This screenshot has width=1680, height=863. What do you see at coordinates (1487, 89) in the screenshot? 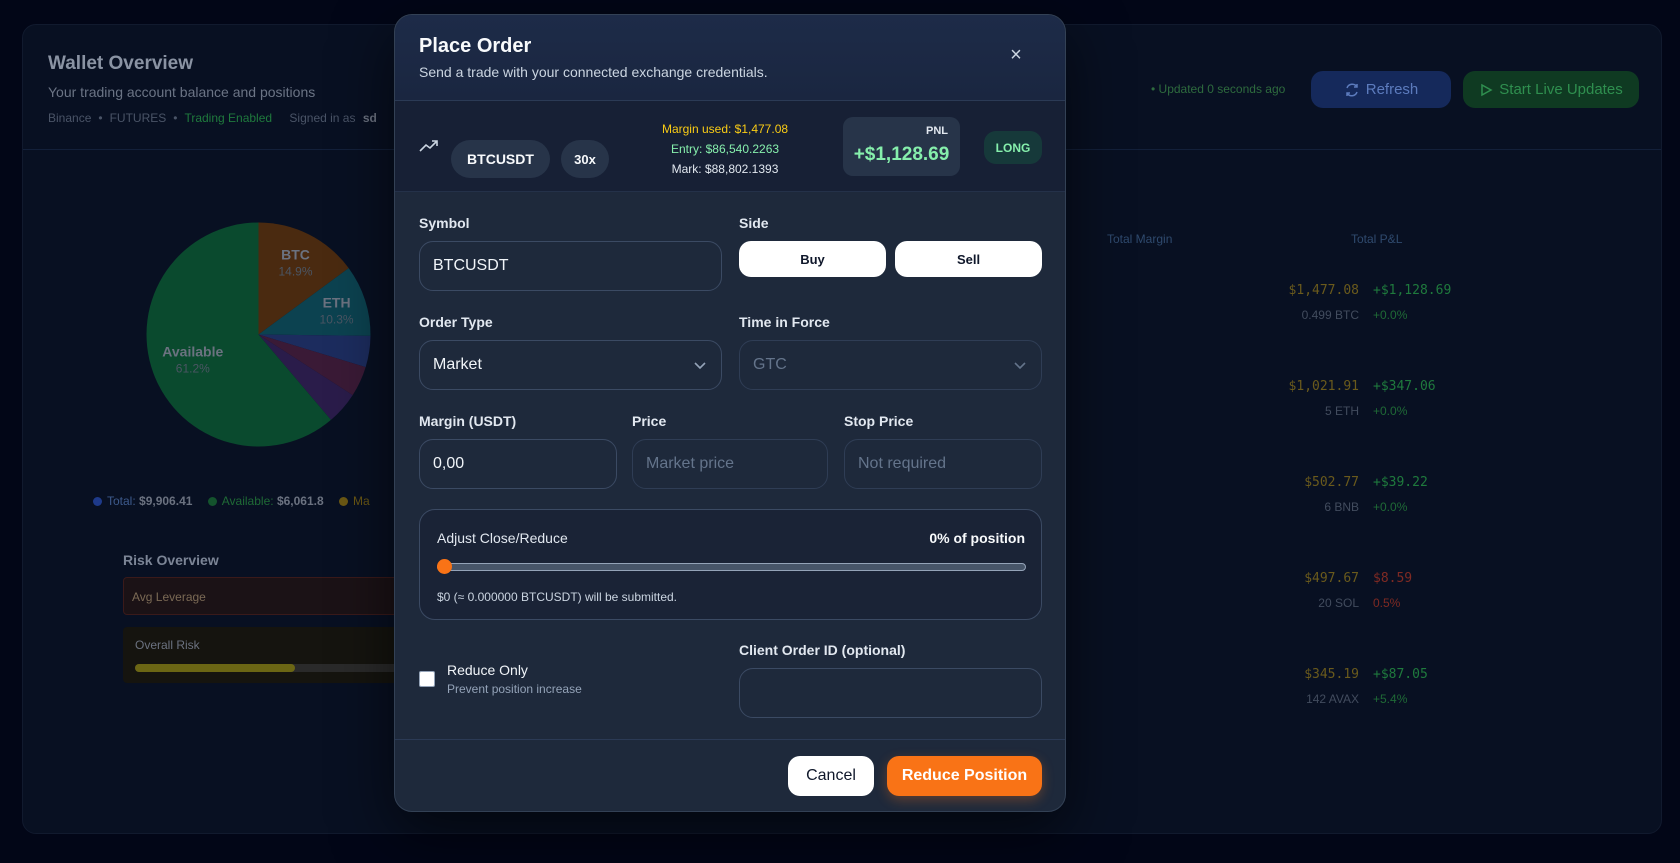
I see `play-icon` at bounding box center [1487, 89].